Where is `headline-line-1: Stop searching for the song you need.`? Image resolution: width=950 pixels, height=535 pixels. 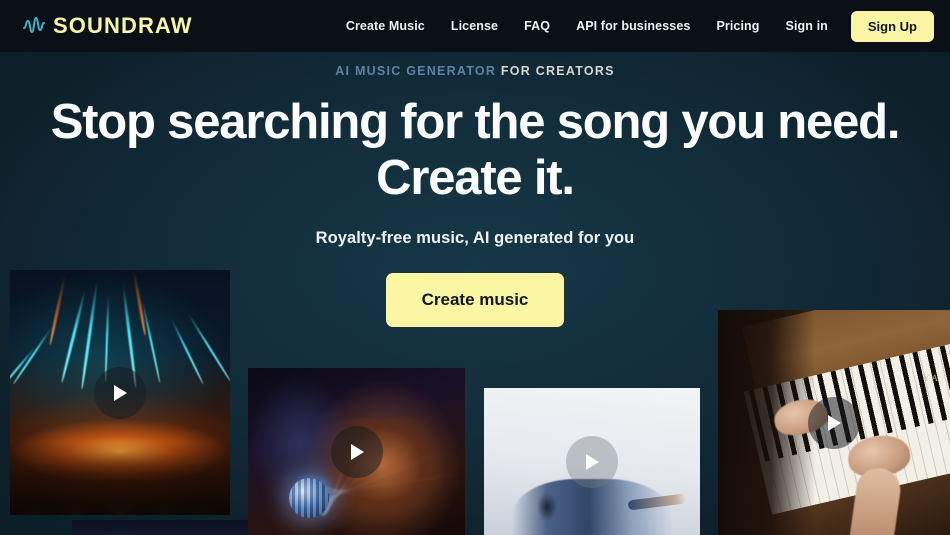 headline-line-1: Stop searching for the song you need. is located at coordinates (475, 121).